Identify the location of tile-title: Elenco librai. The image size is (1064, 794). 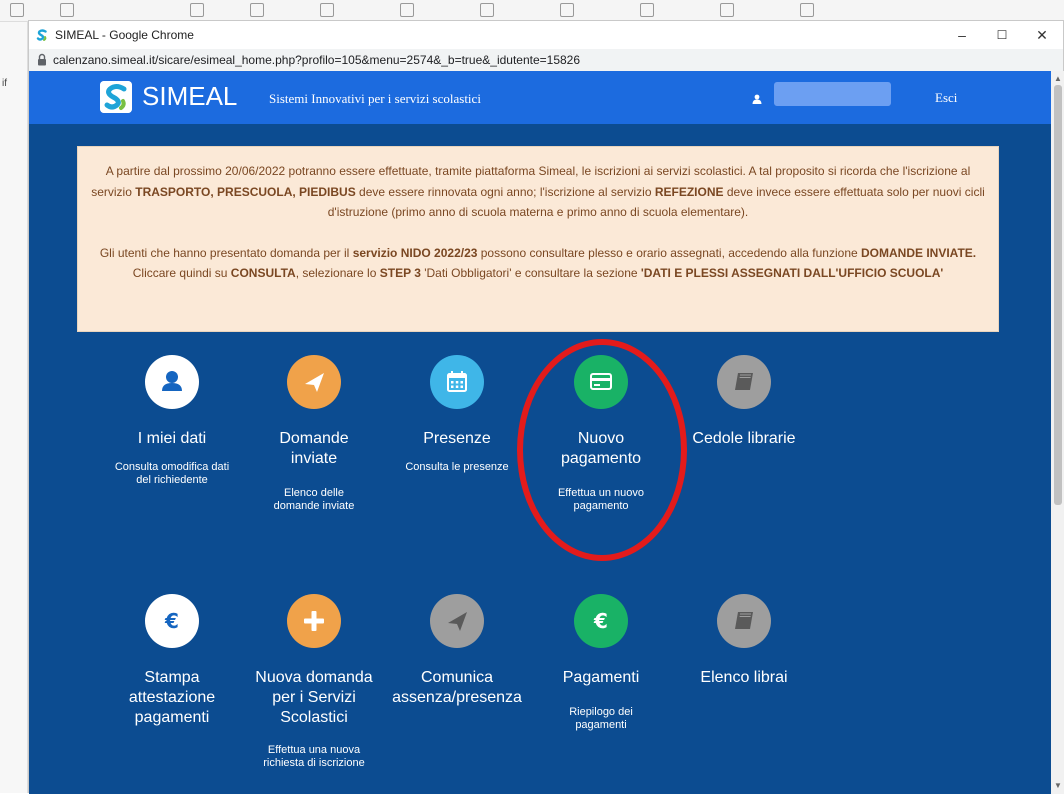
(744, 677).